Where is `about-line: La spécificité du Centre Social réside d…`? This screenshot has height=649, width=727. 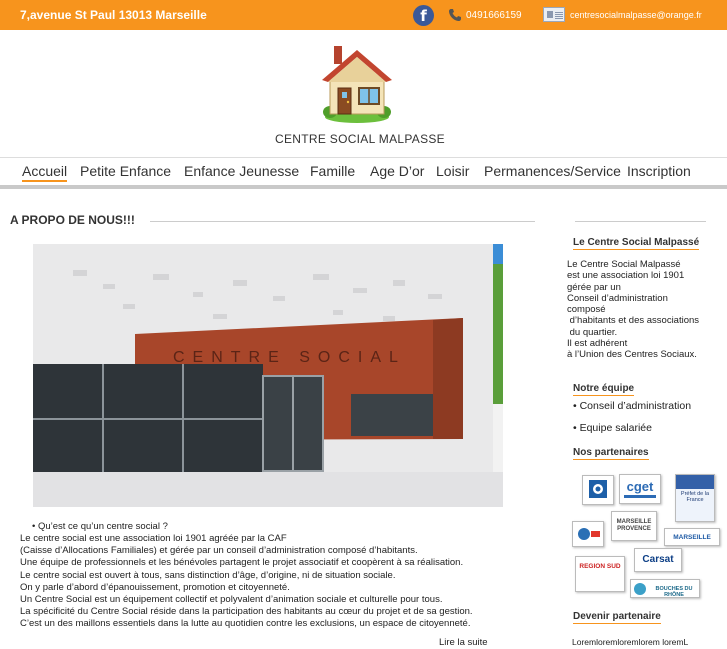
about-line: La spécificité du Centre Social réside d… is located at coordinates (246, 612).